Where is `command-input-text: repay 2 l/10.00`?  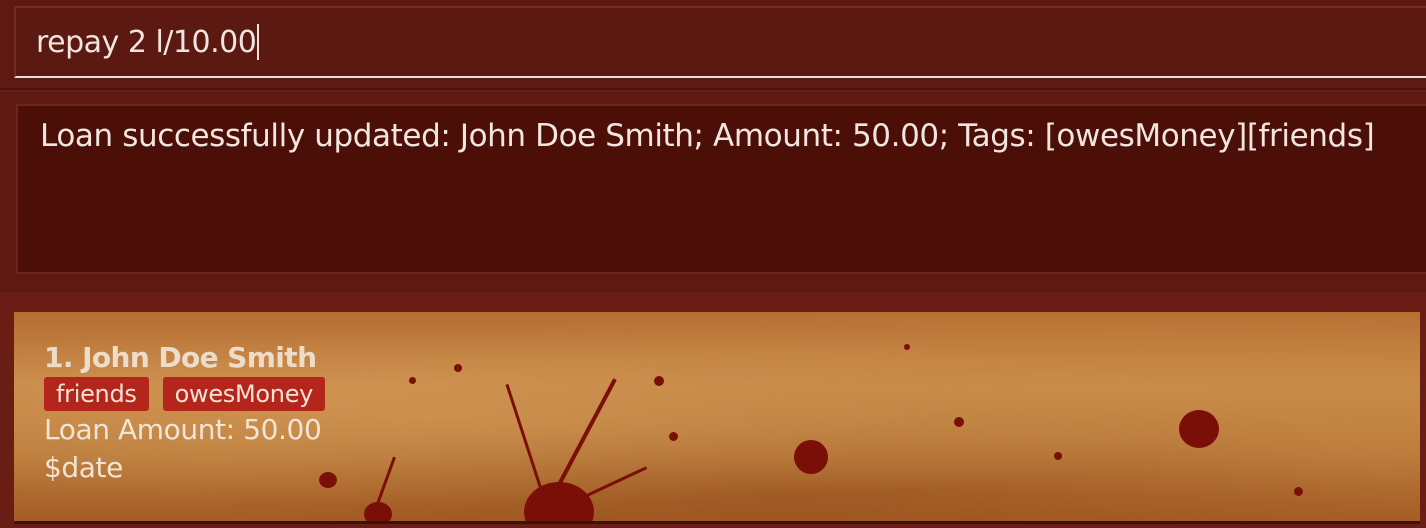 command-input-text: repay 2 l/10.00 is located at coordinates (146, 42).